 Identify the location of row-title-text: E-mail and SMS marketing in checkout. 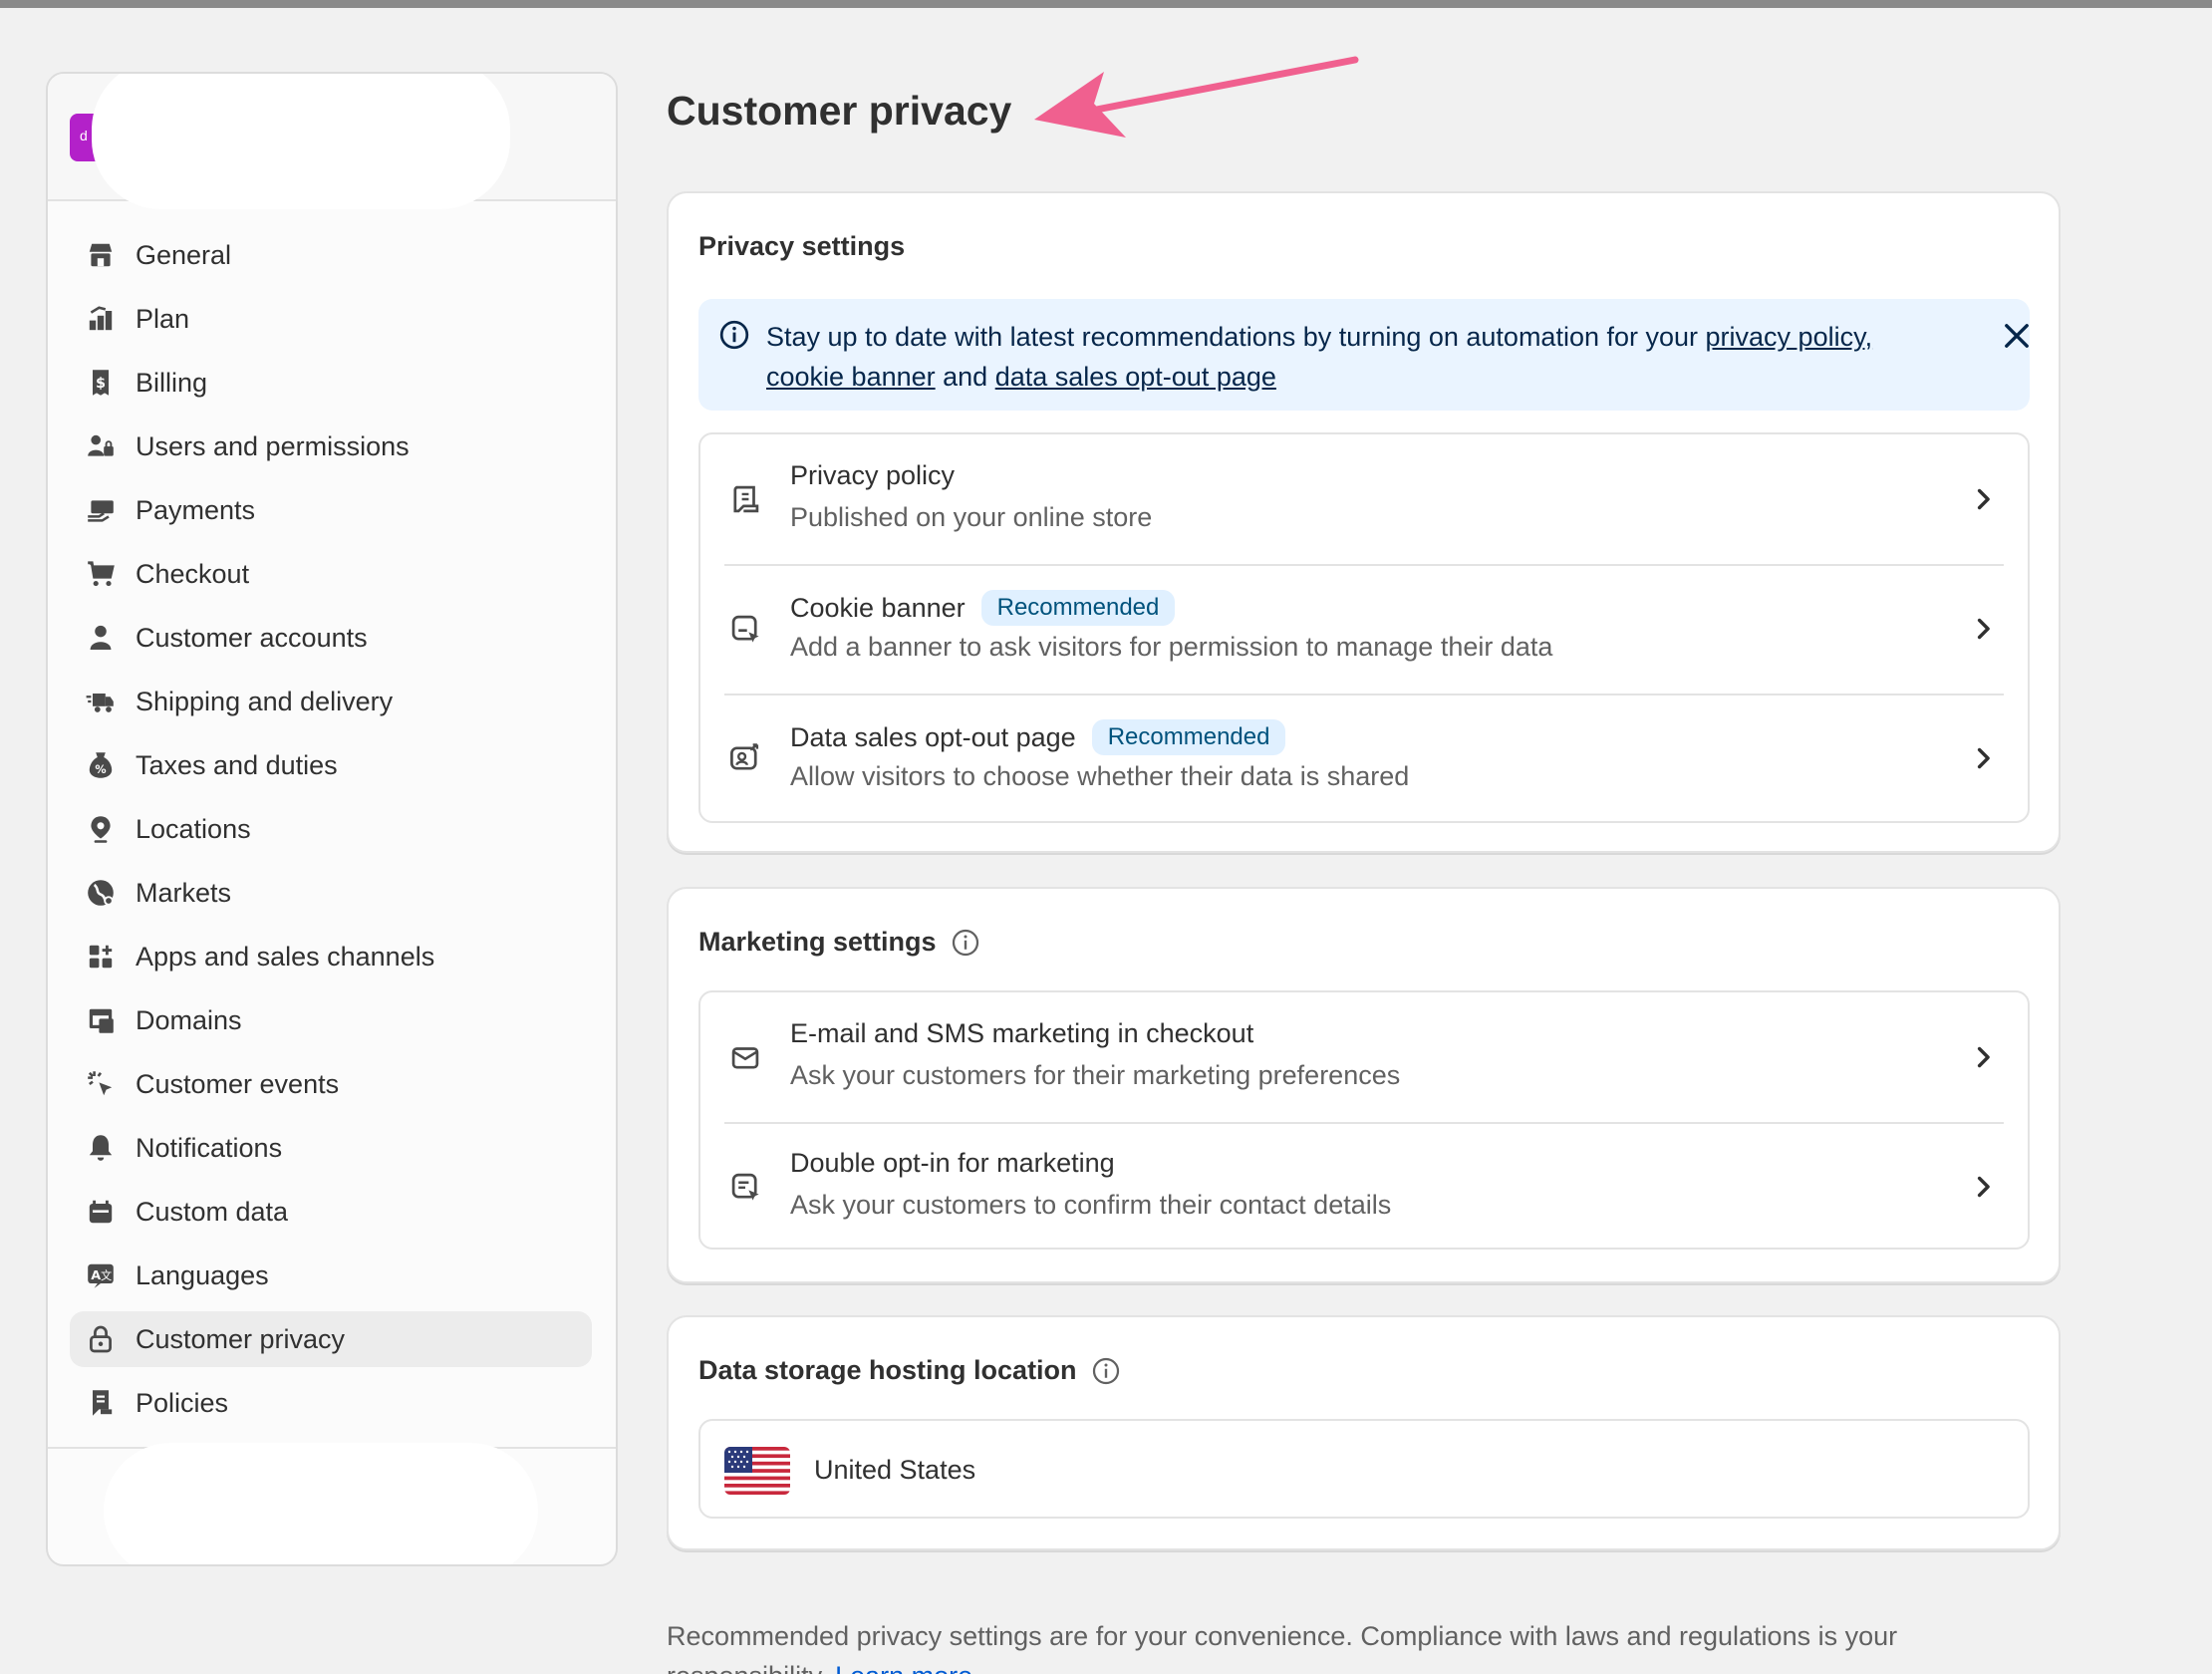
(1022, 1033).